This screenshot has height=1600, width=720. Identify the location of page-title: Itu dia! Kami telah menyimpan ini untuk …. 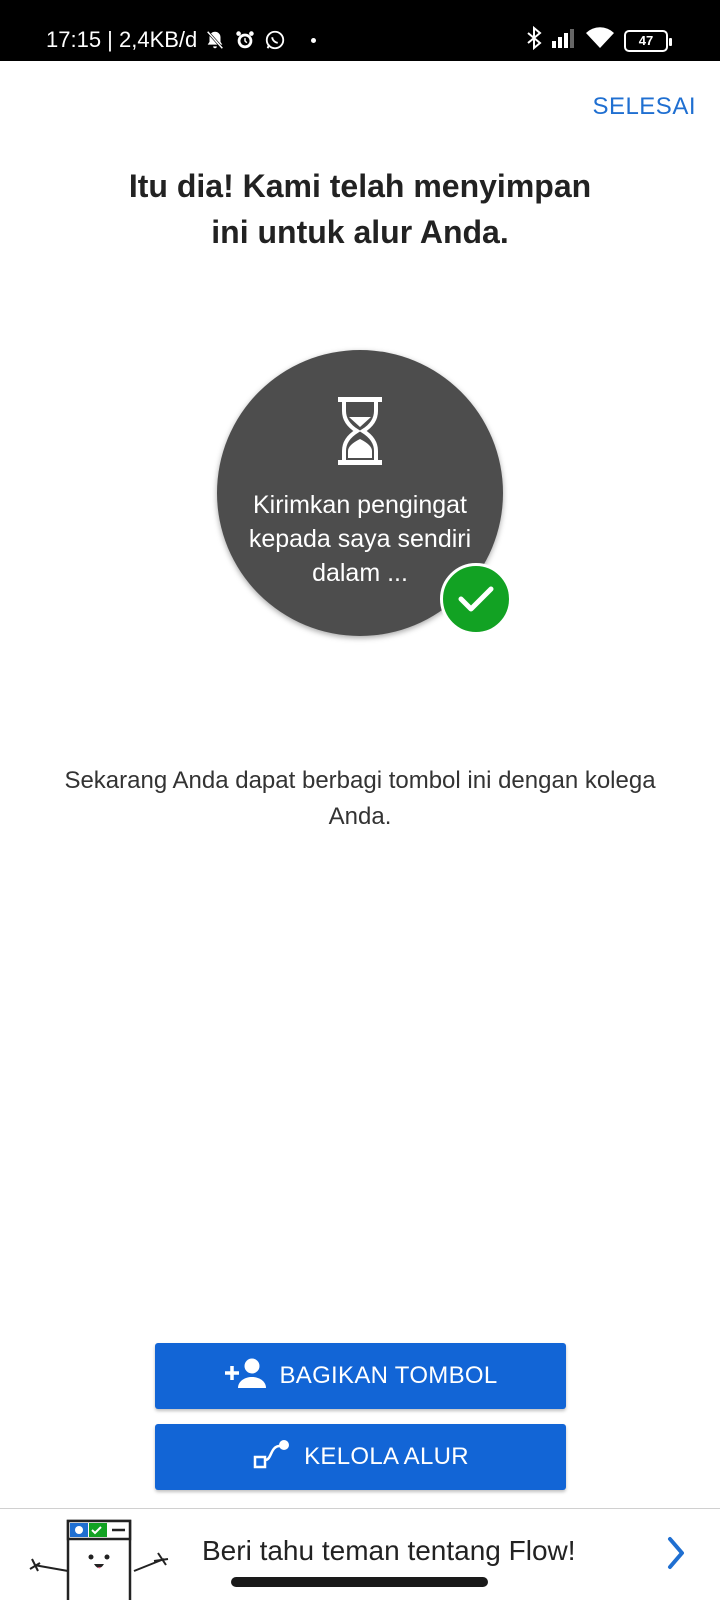
(360, 209).